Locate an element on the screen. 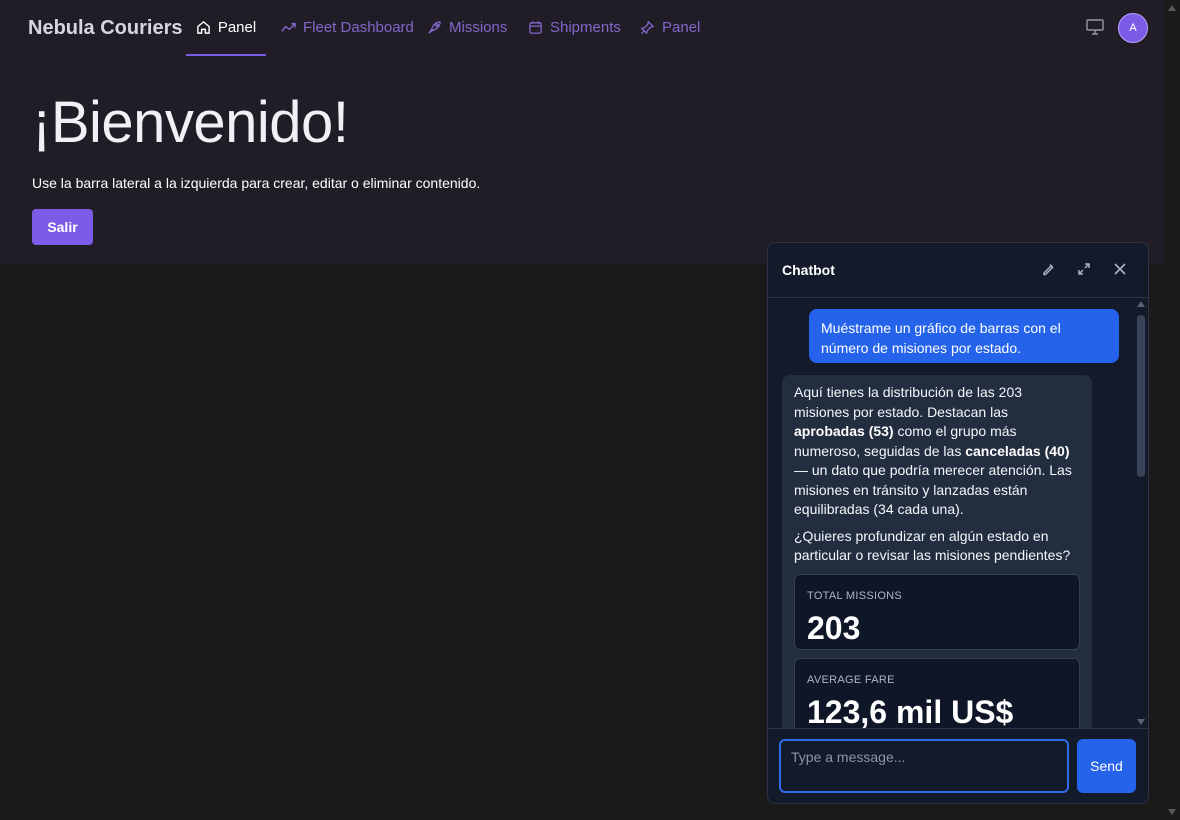  nav-item-panel: Panel is located at coordinates (226, 28).